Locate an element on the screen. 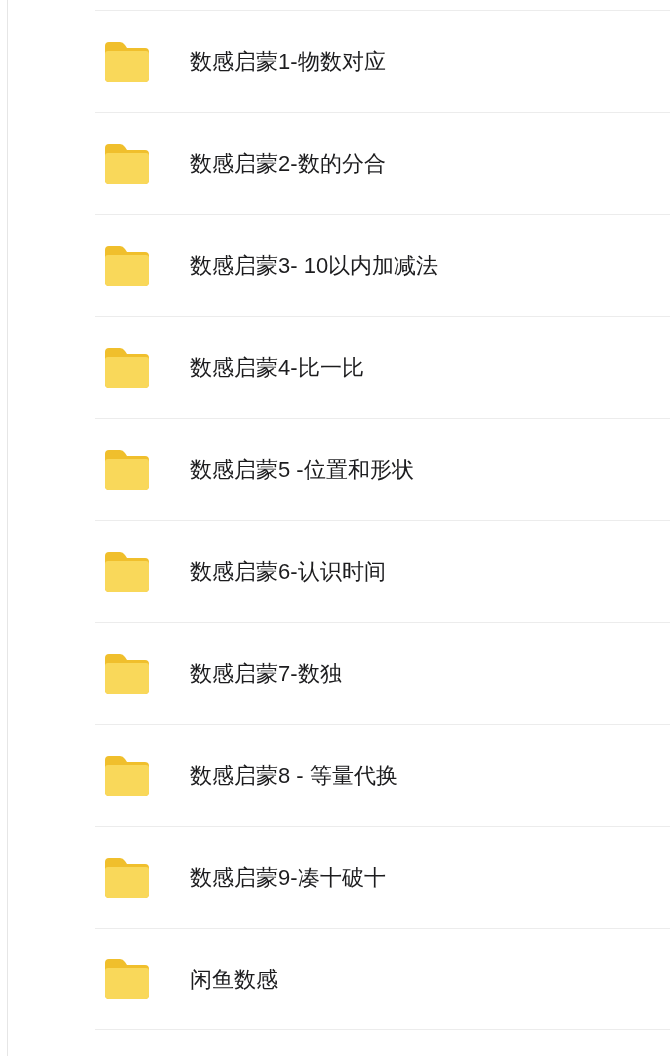 The height and width of the screenshot is (1056, 670). folder-row: 数感启蒙6-认识时间 is located at coordinates (382, 571).